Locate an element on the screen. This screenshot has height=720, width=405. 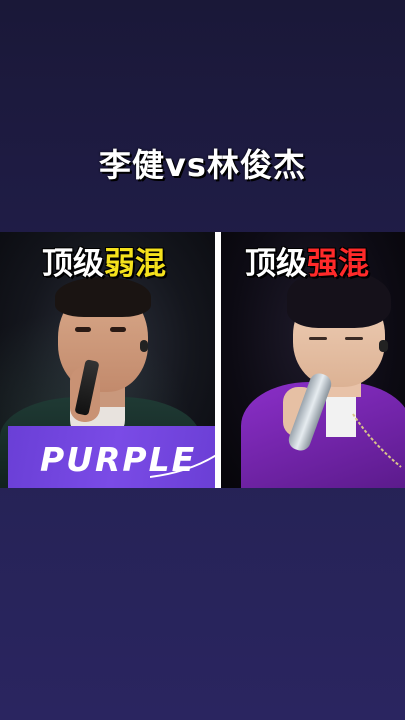
right-tag-prefix: 顶级 is located at coordinates (276, 264).